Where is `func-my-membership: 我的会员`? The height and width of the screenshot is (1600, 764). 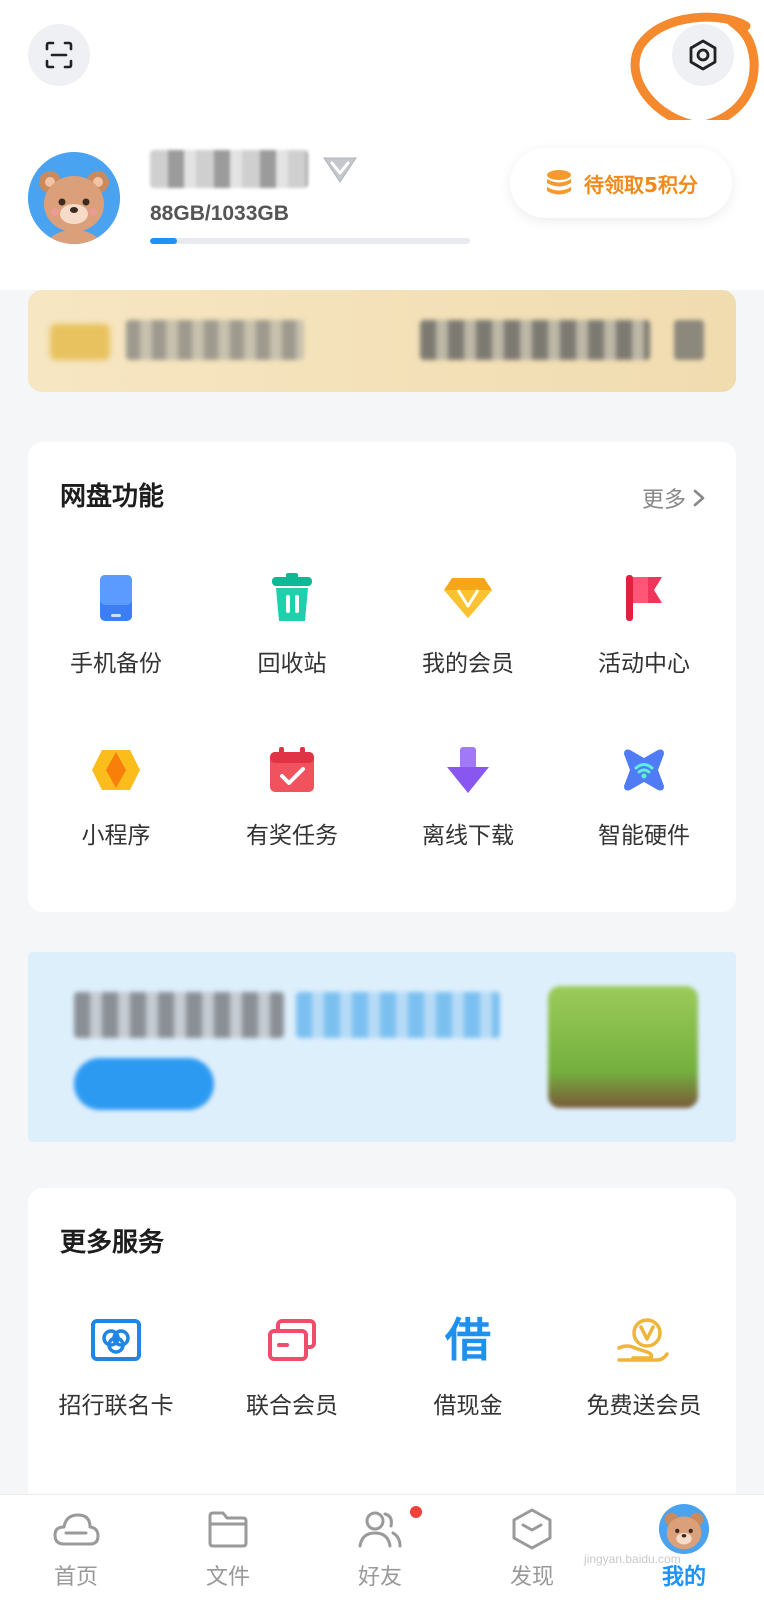
func-my-membership: 我的会员 is located at coordinates (468, 612).